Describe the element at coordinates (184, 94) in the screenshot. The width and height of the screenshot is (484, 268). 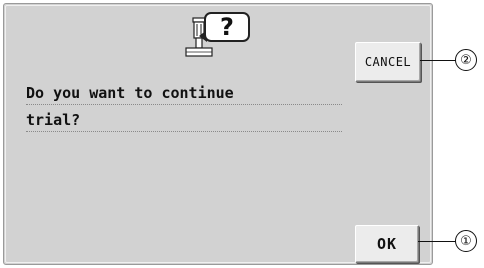
I see `message-line-1: Do you want to continue` at that location.